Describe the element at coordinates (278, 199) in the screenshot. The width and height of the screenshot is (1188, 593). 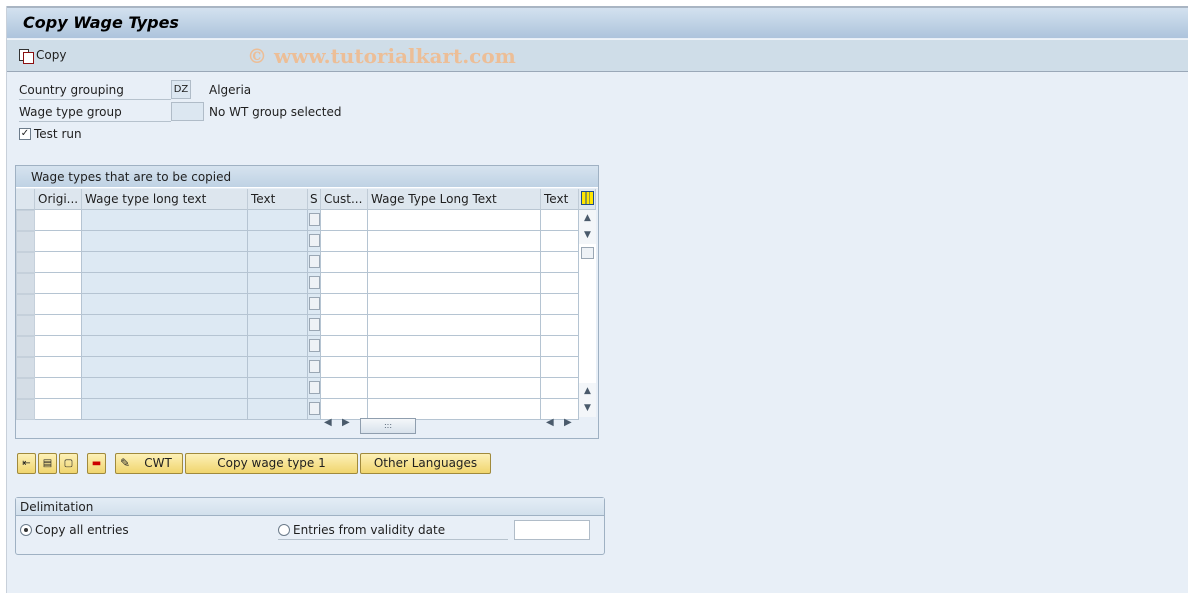
I see `column-header-text: Text` at that location.